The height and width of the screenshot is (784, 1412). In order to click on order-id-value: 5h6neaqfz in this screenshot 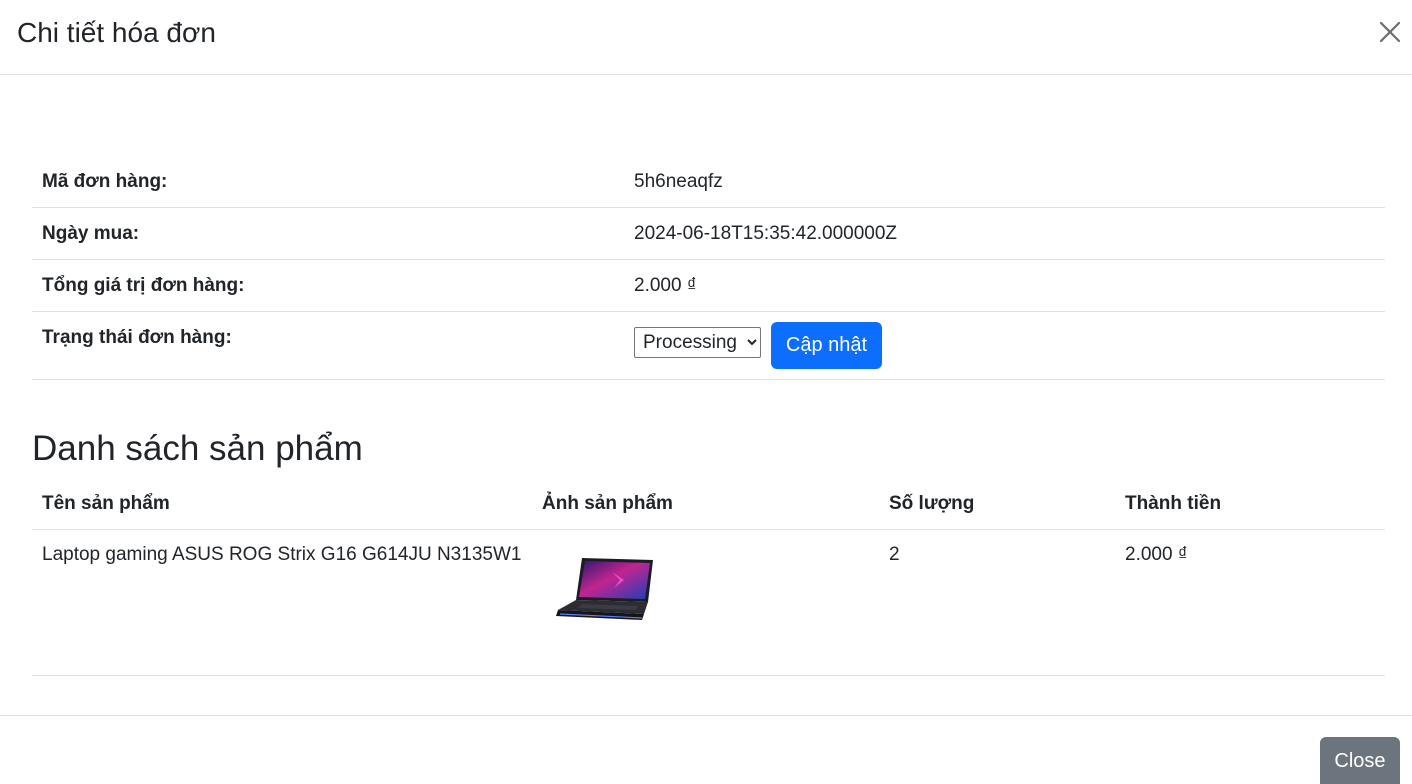, I will do `click(1004, 182)`.